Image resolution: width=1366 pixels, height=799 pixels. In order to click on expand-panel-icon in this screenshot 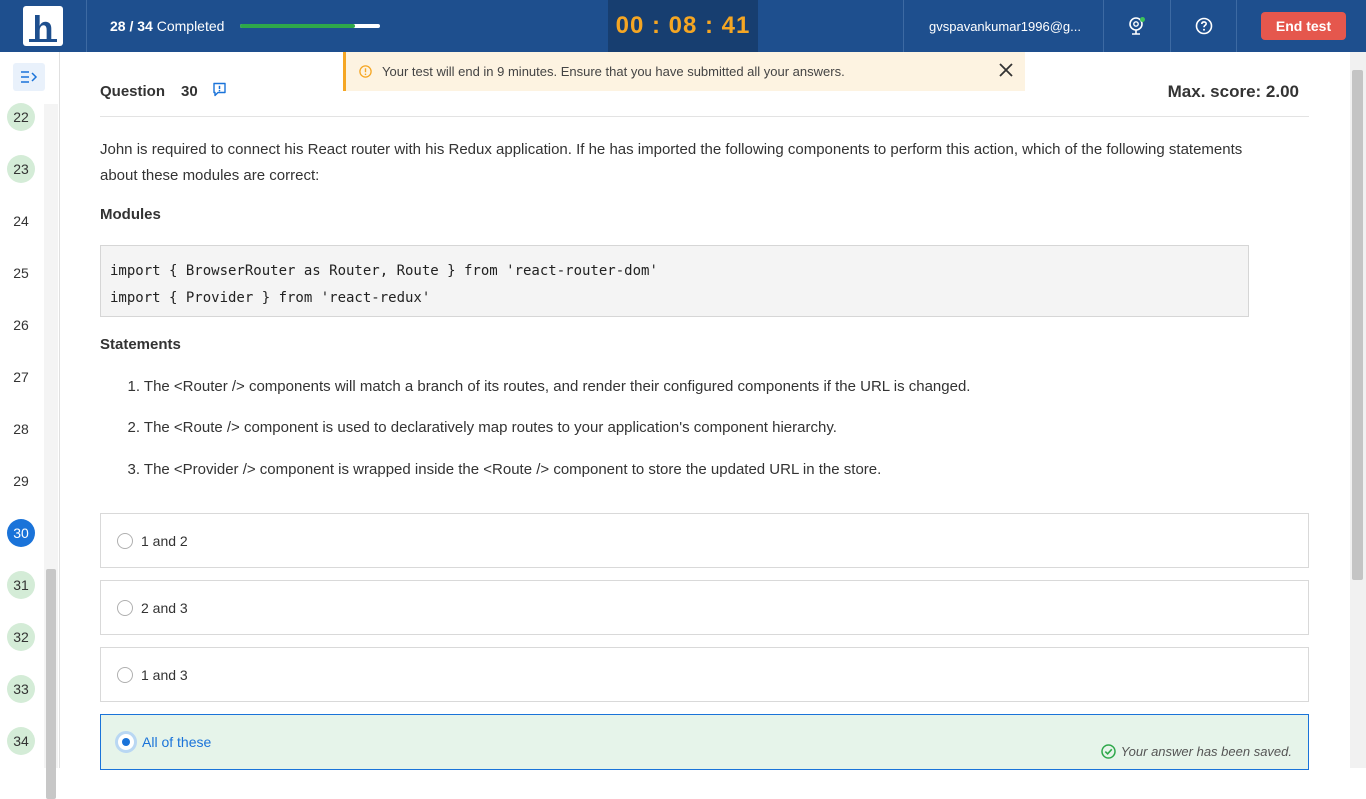, I will do `click(29, 77)`.